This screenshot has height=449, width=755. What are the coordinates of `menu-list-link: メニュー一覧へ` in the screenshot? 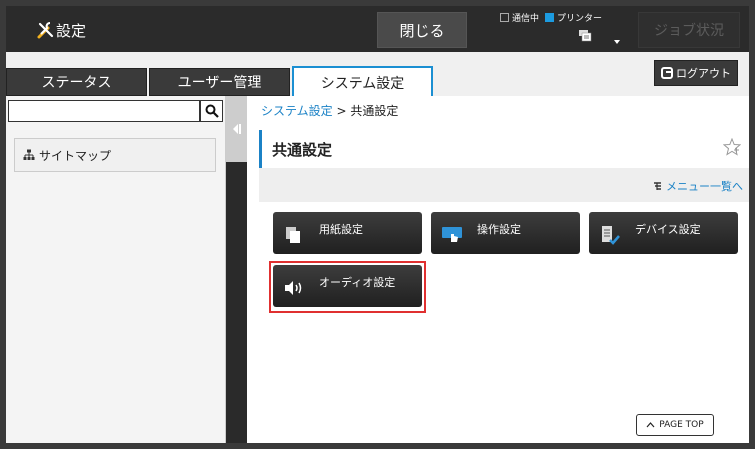 It's located at (698, 186).